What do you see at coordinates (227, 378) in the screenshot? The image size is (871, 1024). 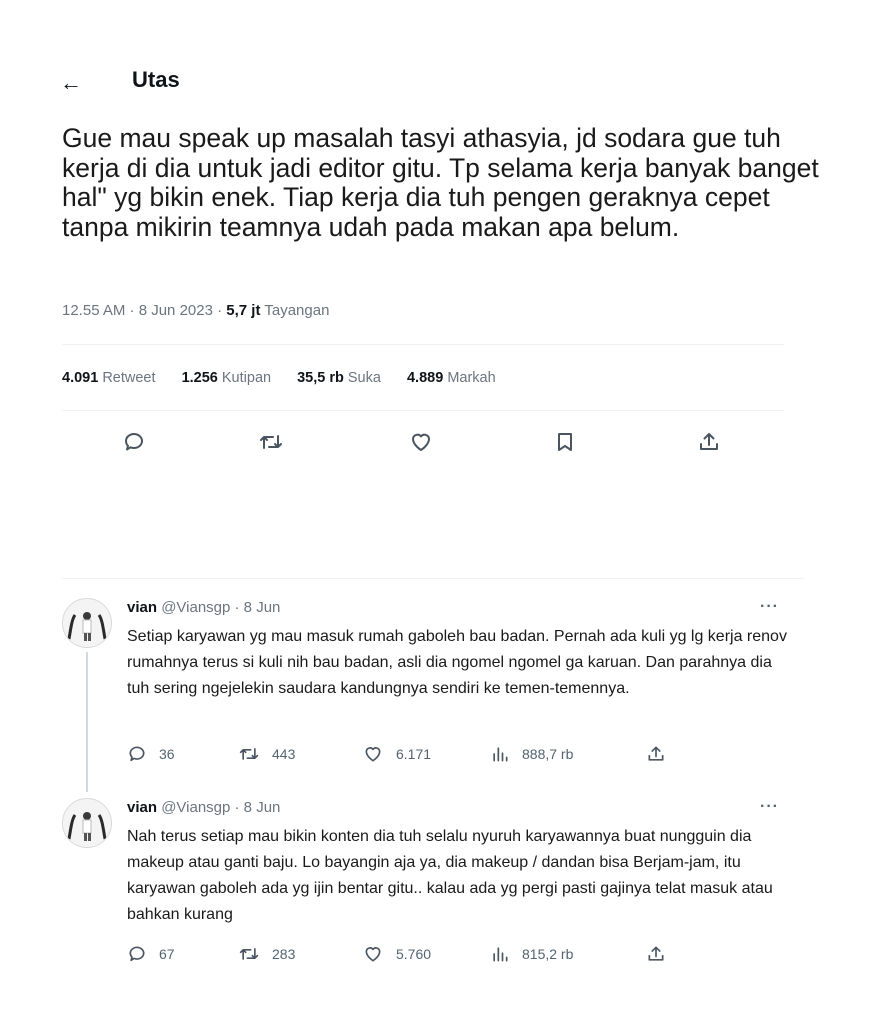 I see `quote-stat: 1.256 Kutipan` at bounding box center [227, 378].